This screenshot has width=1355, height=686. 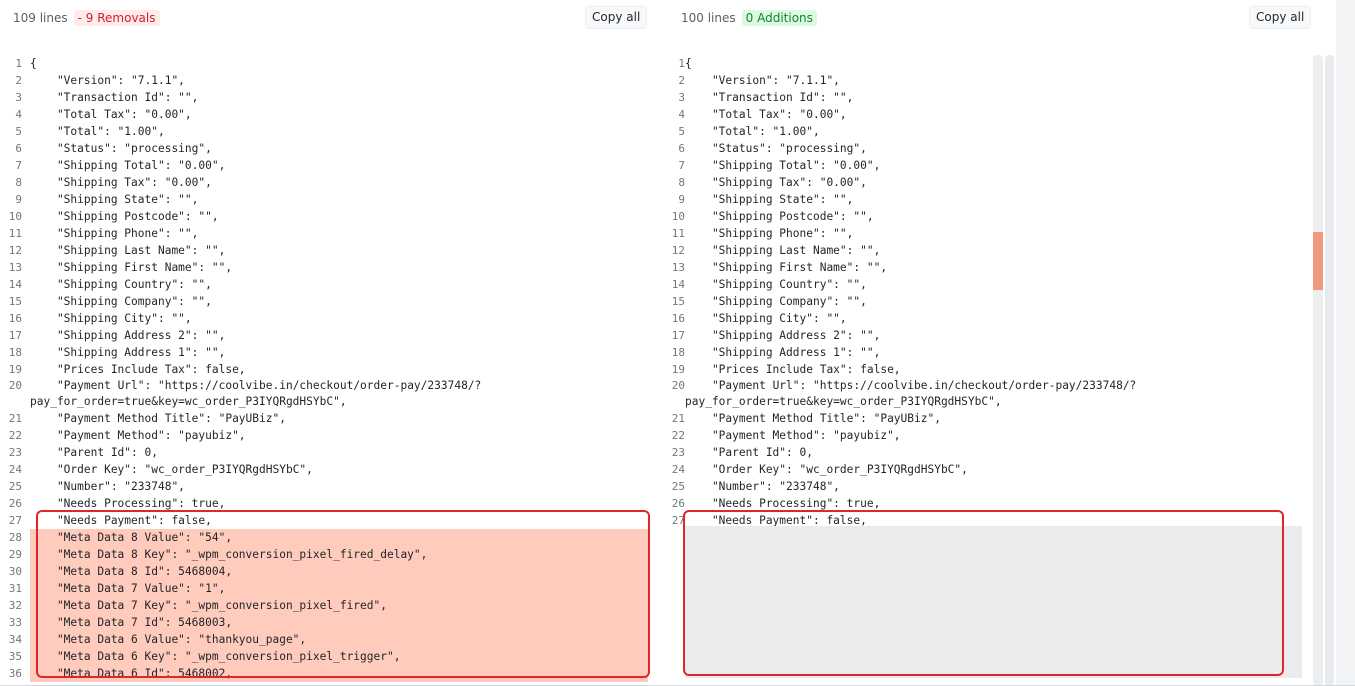 I want to click on code-line: 1{, so click(x=330, y=63).